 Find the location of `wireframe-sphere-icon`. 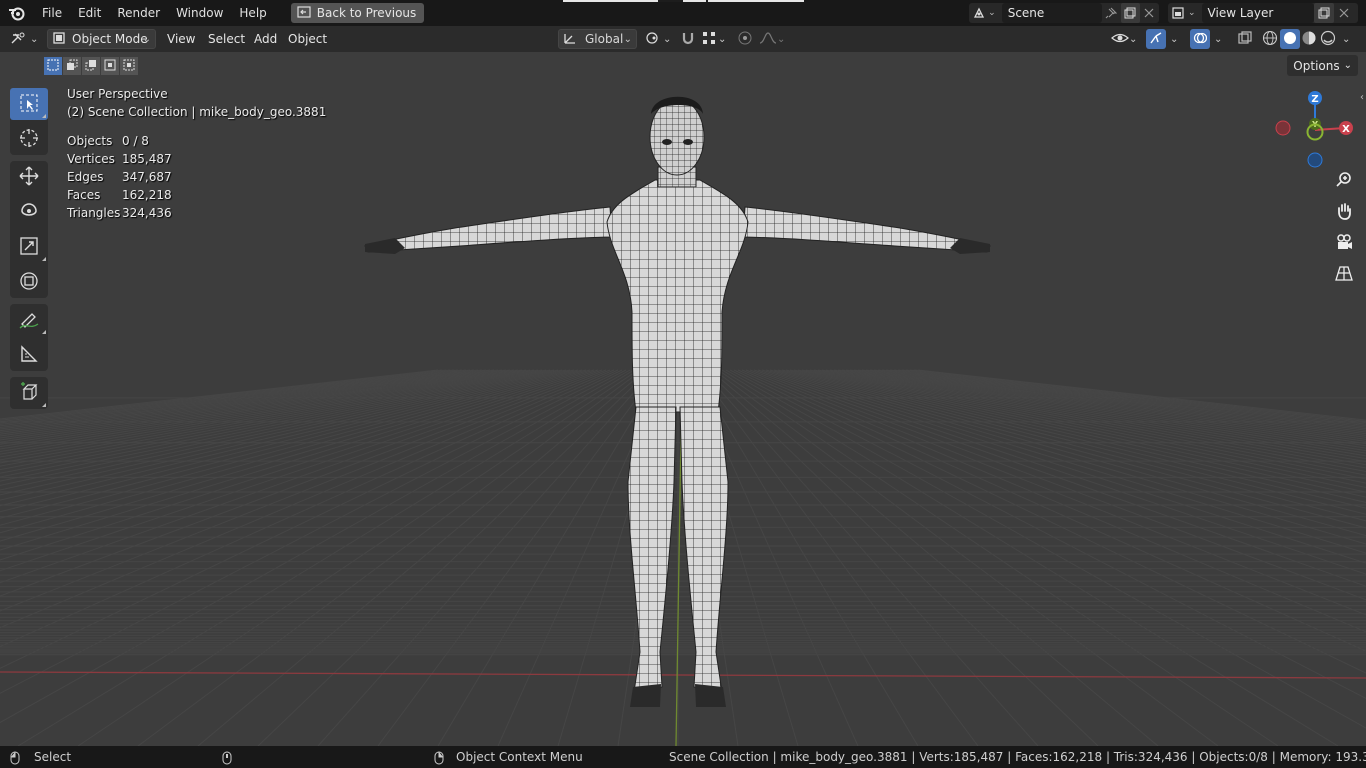

wireframe-sphere-icon is located at coordinates (1270, 39).